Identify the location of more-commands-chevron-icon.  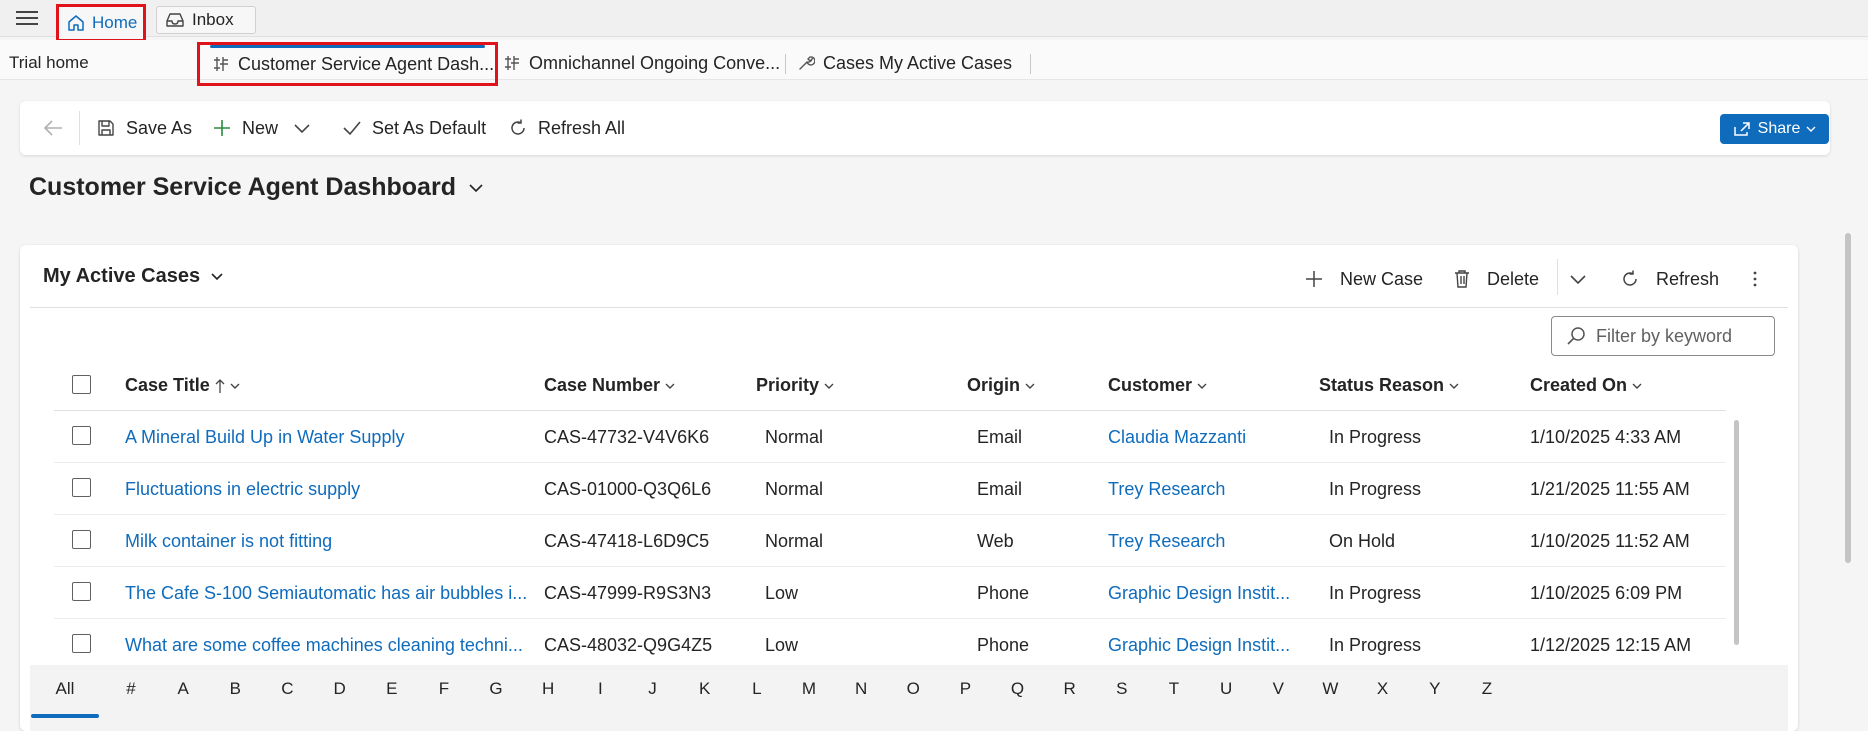
(1578, 279).